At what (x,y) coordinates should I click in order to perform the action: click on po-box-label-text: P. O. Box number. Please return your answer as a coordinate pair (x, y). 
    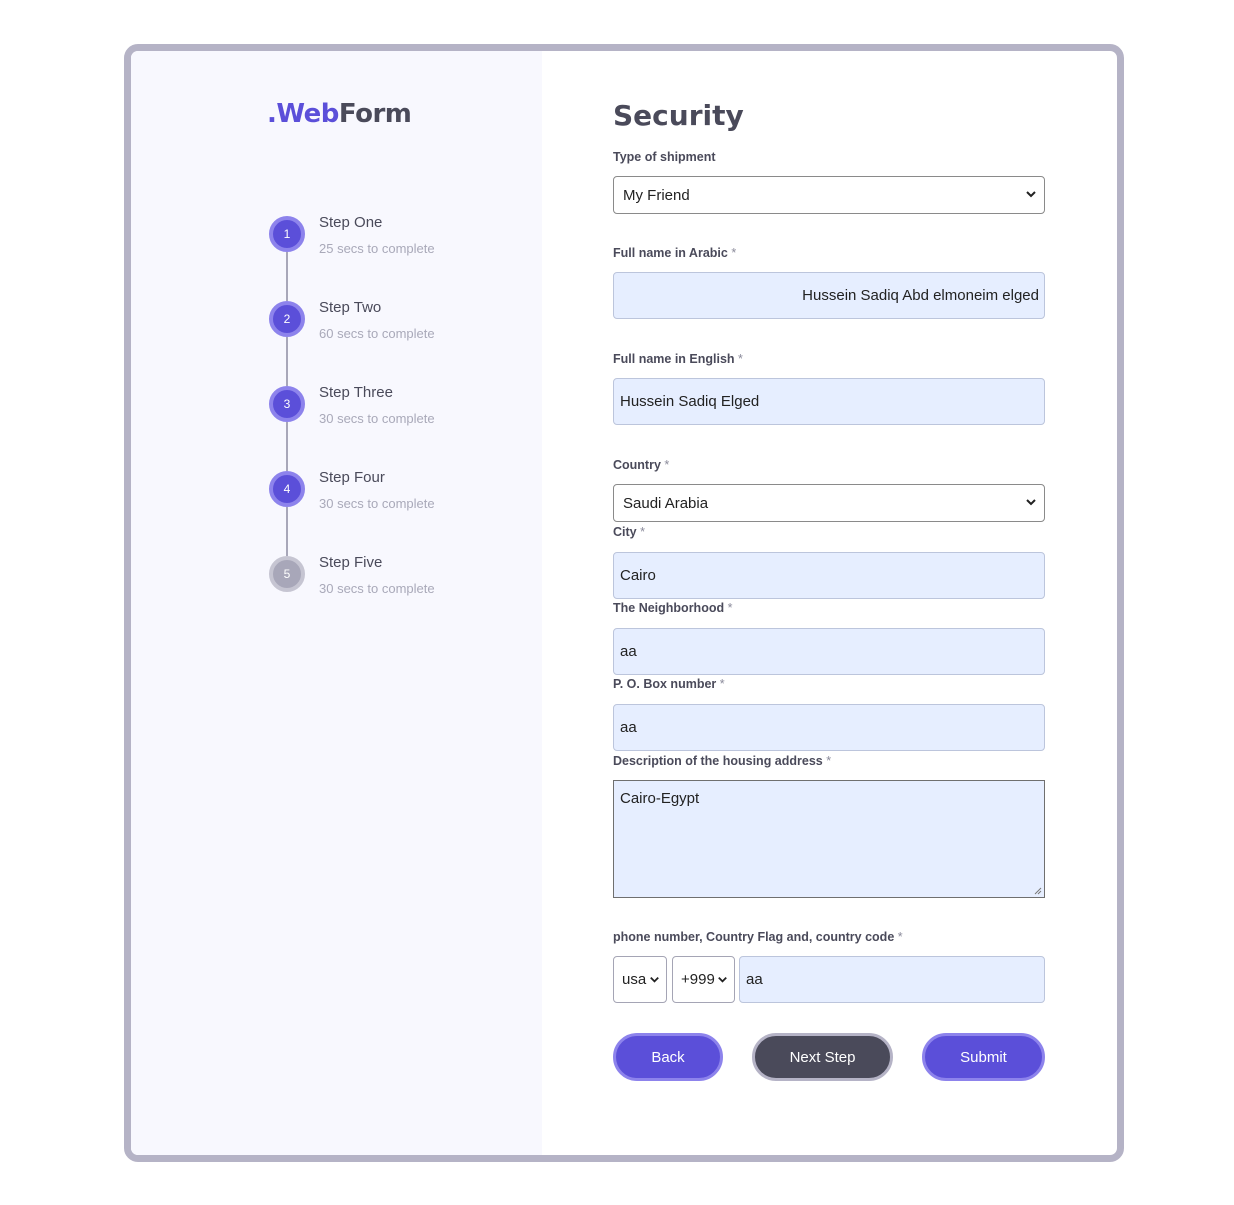
    Looking at the image, I should click on (665, 684).